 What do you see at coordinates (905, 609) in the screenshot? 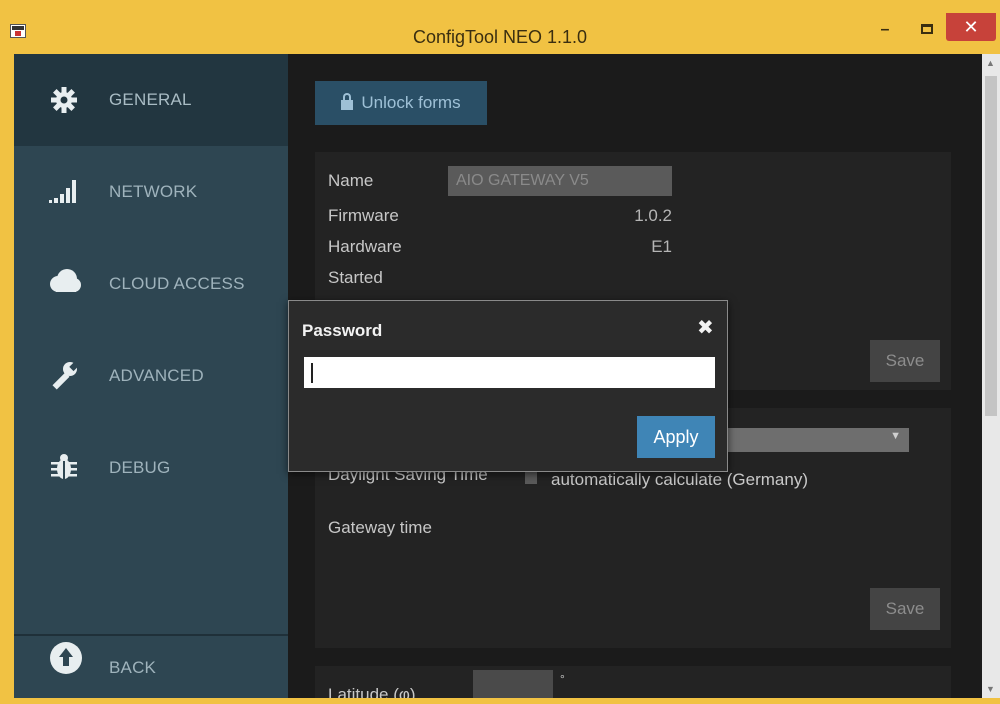
I see `save-time-button: Save` at bounding box center [905, 609].